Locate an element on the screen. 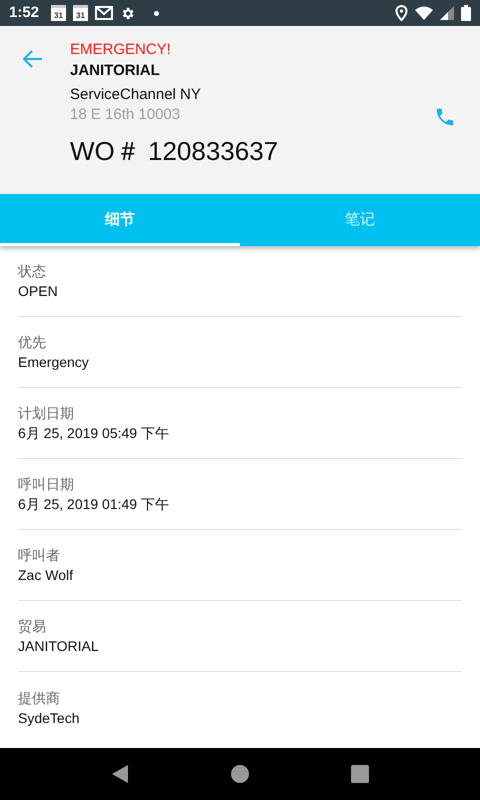 The width and height of the screenshot is (480, 800). back-arrow-icon is located at coordinates (33, 59).